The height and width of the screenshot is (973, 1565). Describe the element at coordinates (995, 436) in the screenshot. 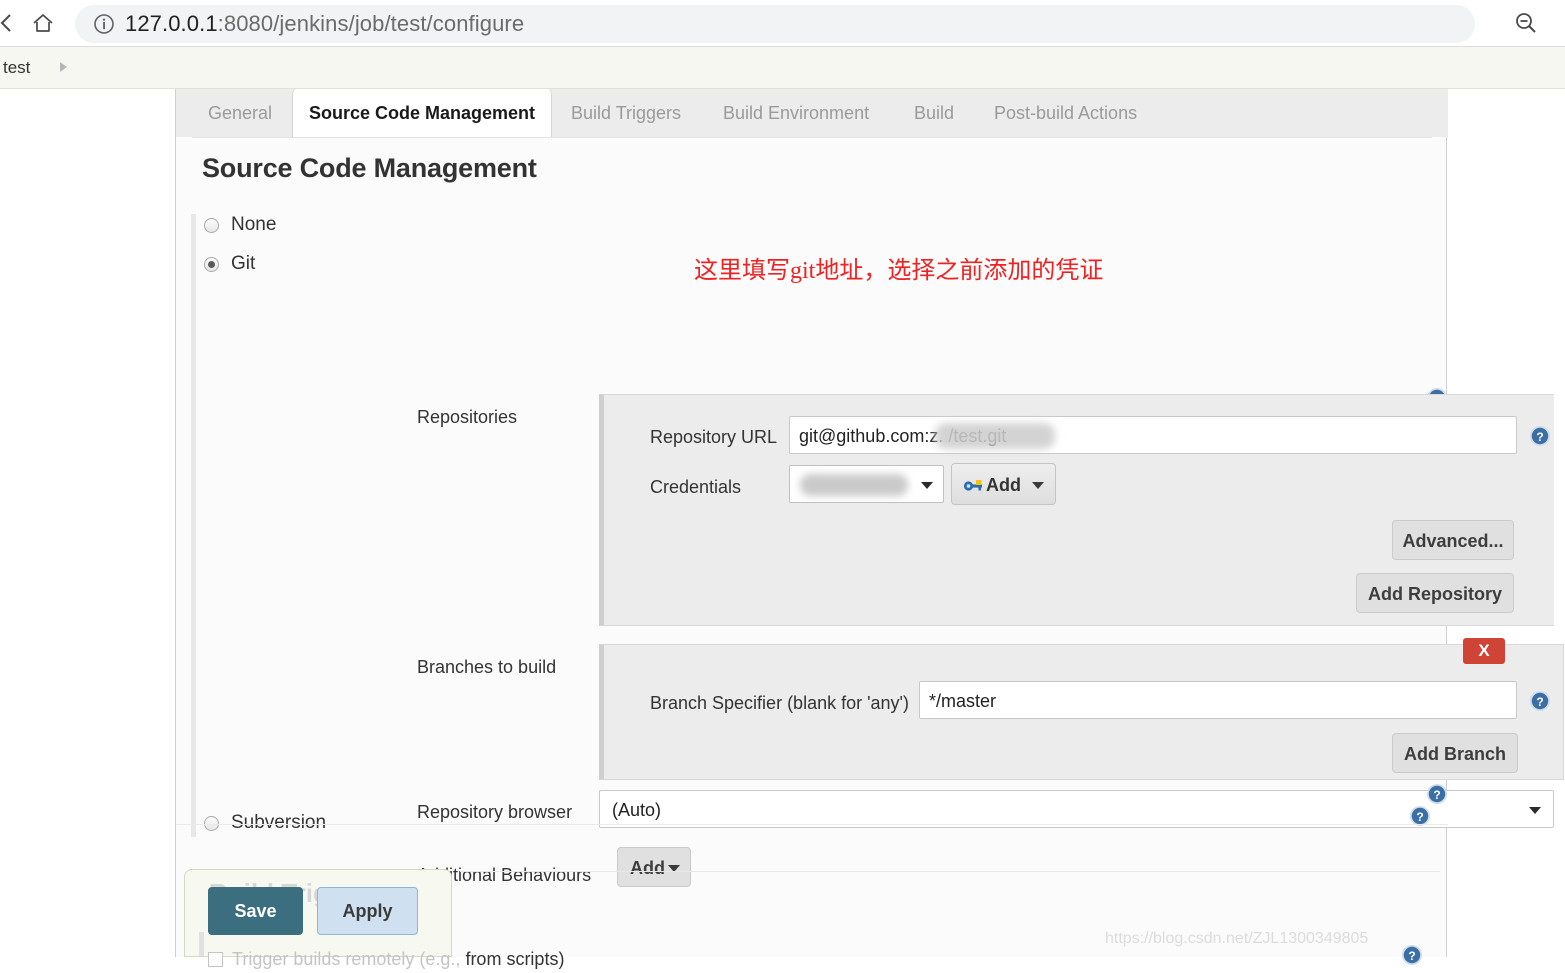

I see `repository-url-redaction` at that location.